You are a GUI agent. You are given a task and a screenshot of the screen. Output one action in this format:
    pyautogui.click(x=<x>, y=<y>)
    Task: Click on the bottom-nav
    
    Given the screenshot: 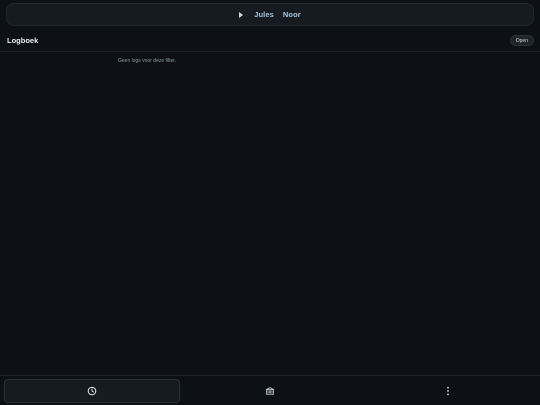 What is the action you would take?
    pyautogui.click(x=270, y=390)
    